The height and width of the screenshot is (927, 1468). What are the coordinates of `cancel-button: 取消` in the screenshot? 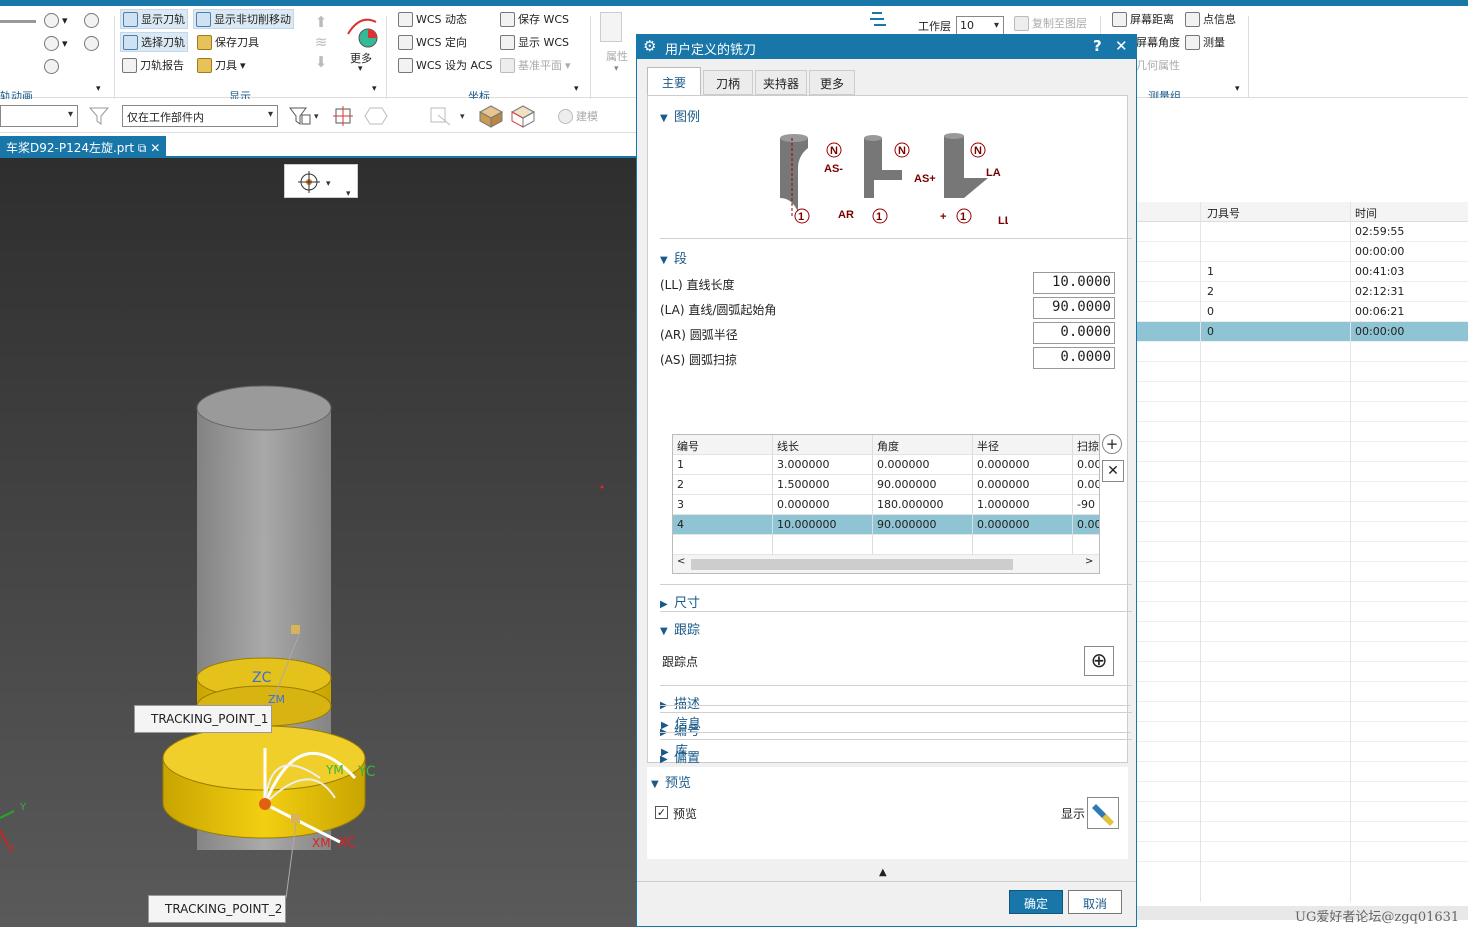 It's located at (1095, 902).